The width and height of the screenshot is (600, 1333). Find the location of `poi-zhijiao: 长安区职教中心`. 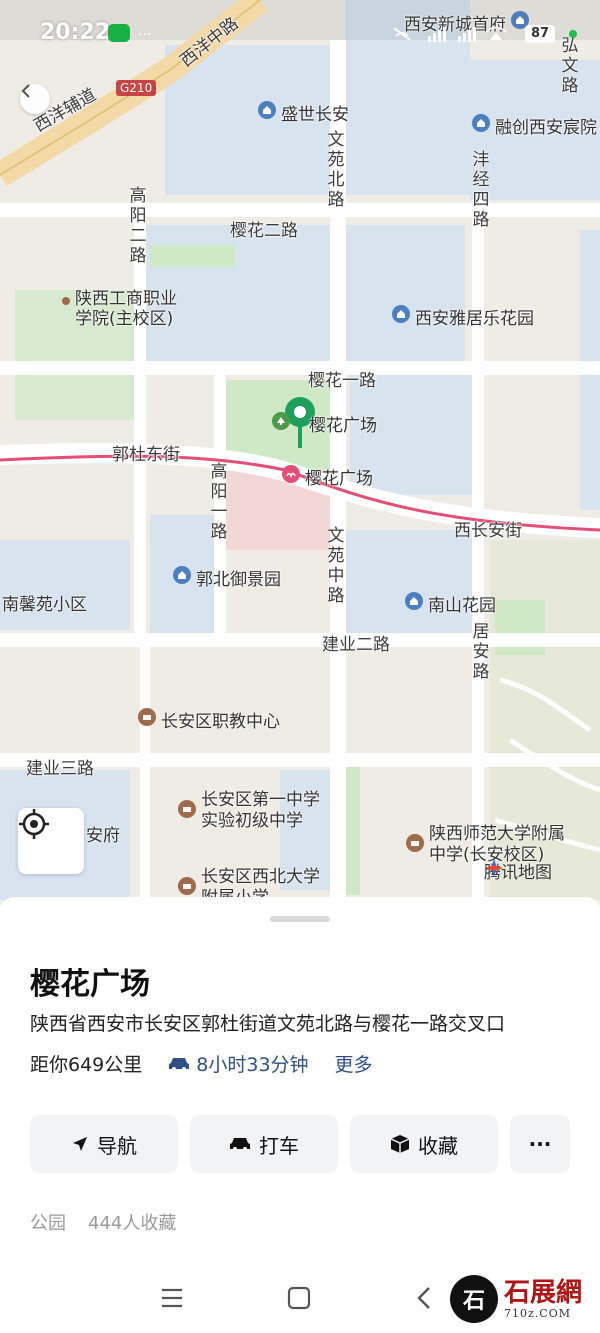

poi-zhijiao: 长安区职教中心 is located at coordinates (209, 719).